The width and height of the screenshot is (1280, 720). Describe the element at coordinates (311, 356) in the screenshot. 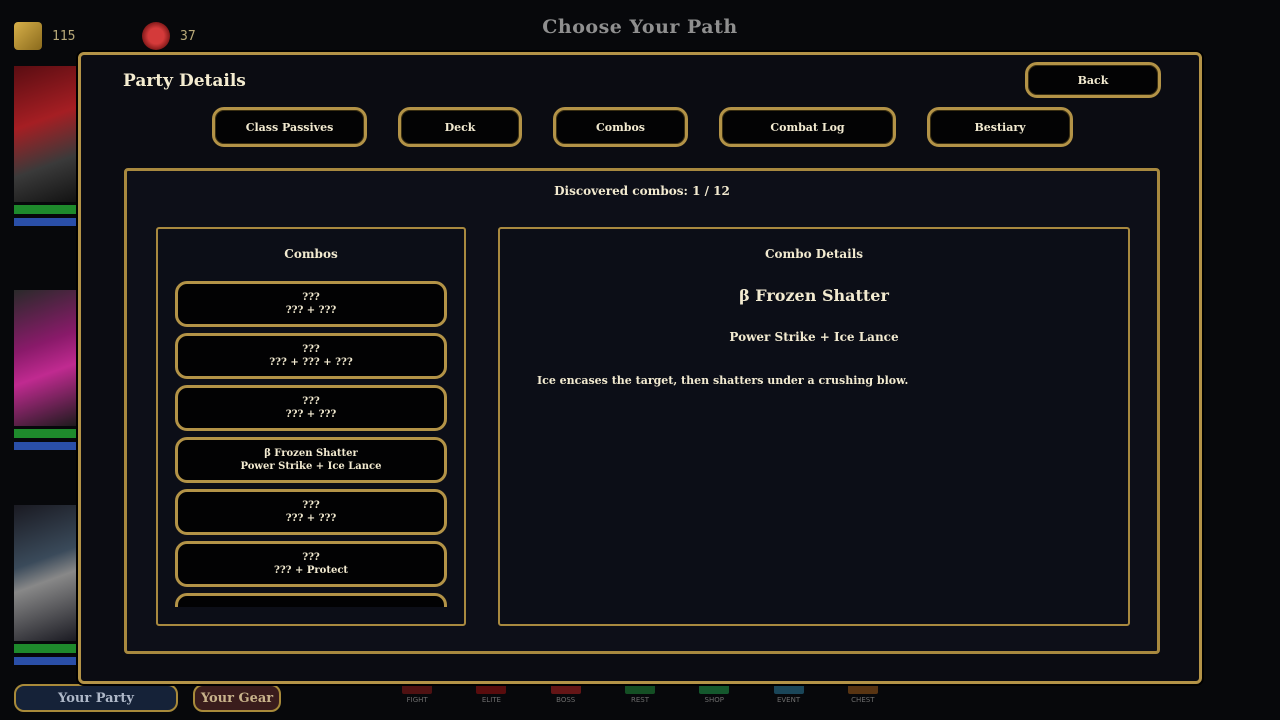

I see `combo-item-locked: ??? ??? + ??? + ???` at that location.